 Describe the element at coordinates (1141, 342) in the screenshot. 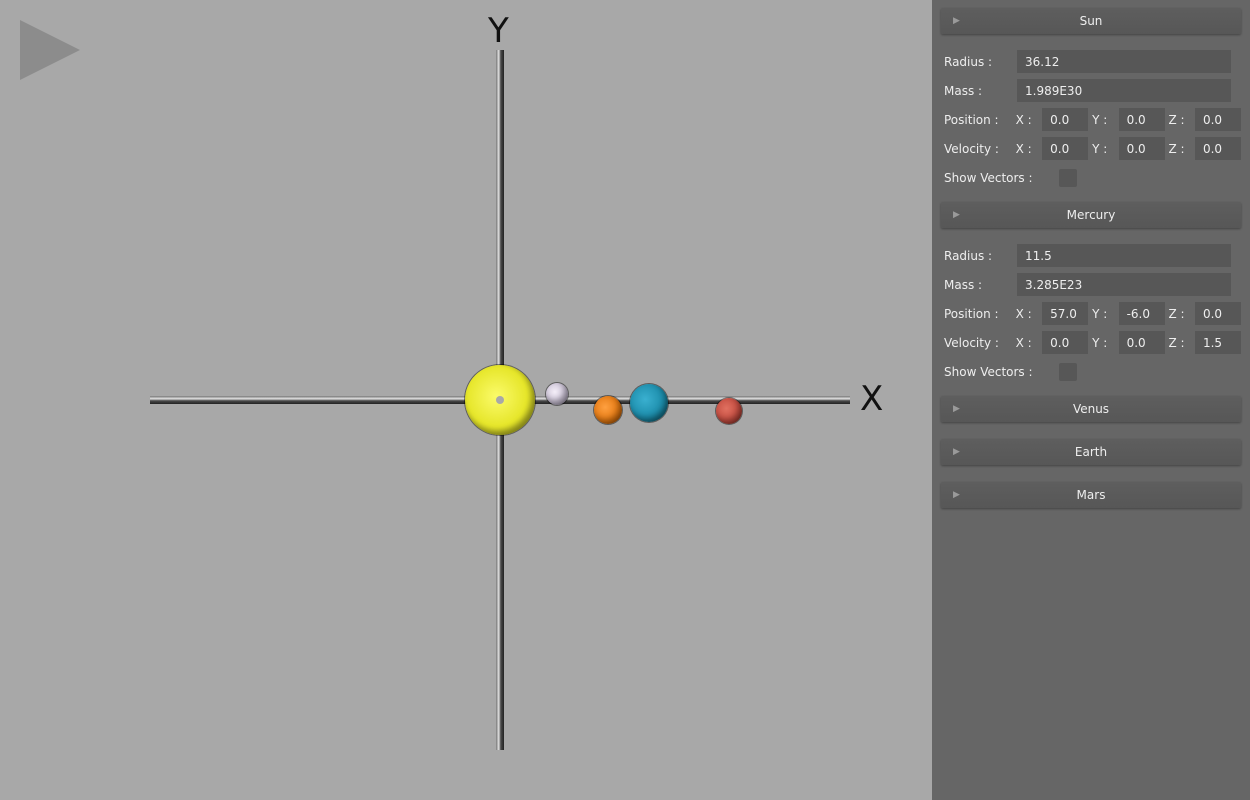

I see `mercury-velocity-y-field` at that location.